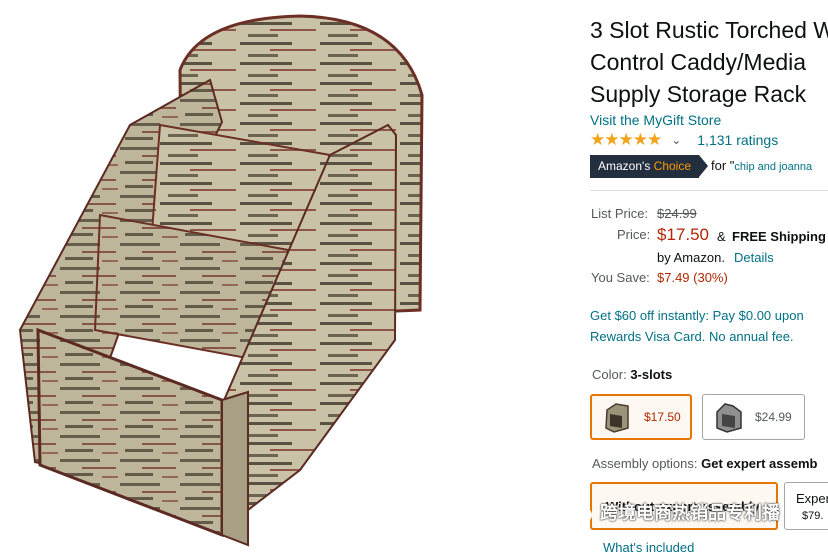 The image size is (828, 555). What do you see at coordinates (662, 417) in the screenshot?
I see `swatch-price: $17.50` at bounding box center [662, 417].